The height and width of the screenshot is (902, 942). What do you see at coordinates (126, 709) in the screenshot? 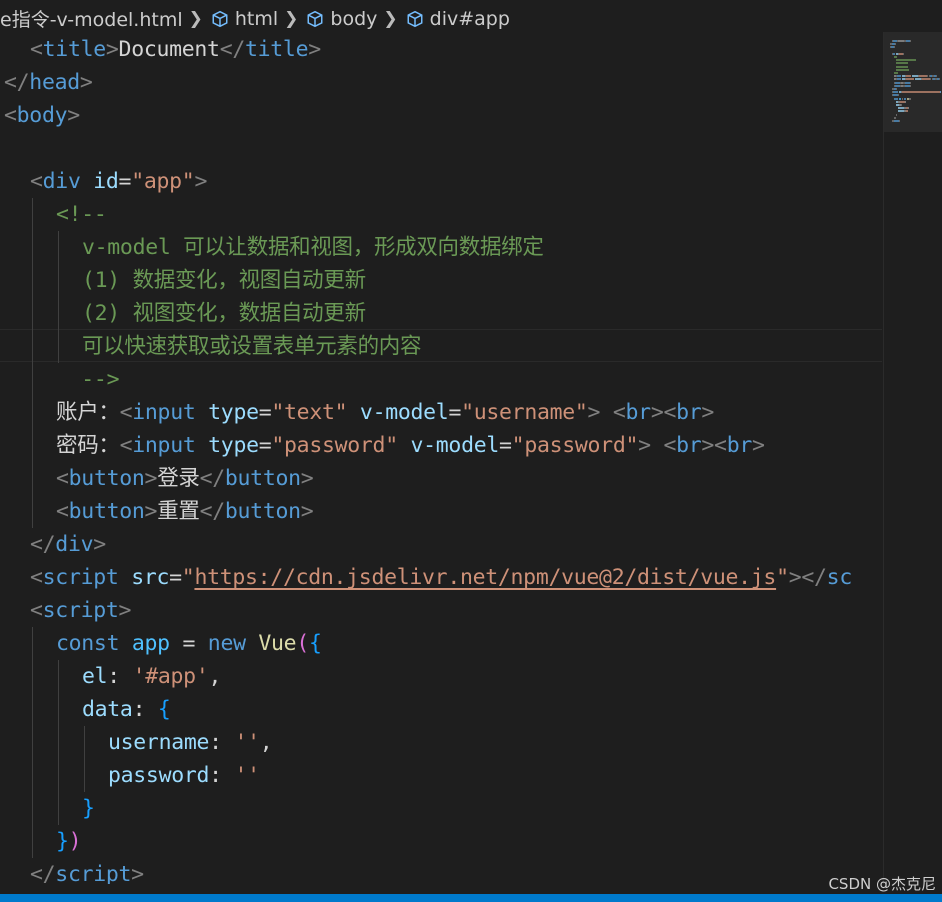
I see `code-line: data: {` at bounding box center [126, 709].